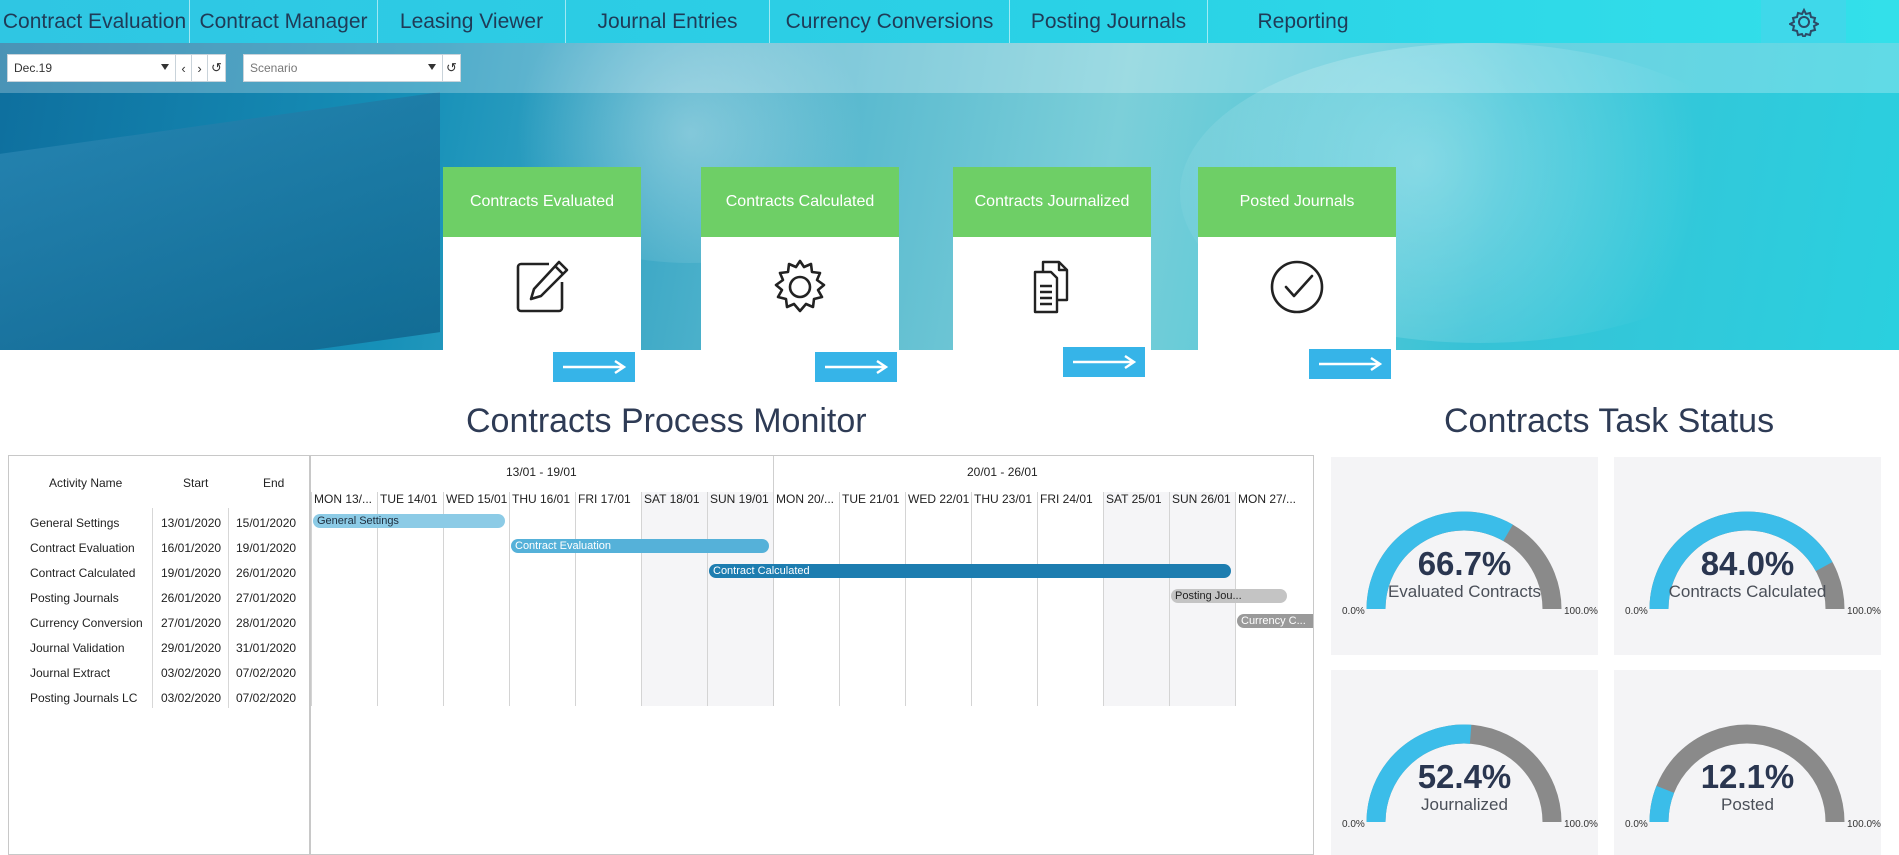  Describe the element at coordinates (1303, 21) in the screenshot. I see `nav-tab-reporting: Reporting` at that location.